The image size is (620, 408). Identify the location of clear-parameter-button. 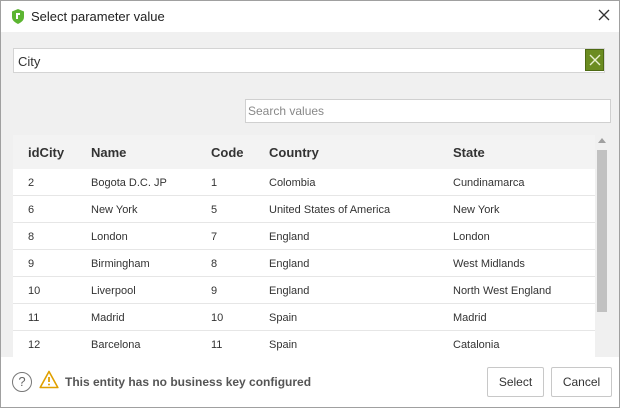
(594, 60).